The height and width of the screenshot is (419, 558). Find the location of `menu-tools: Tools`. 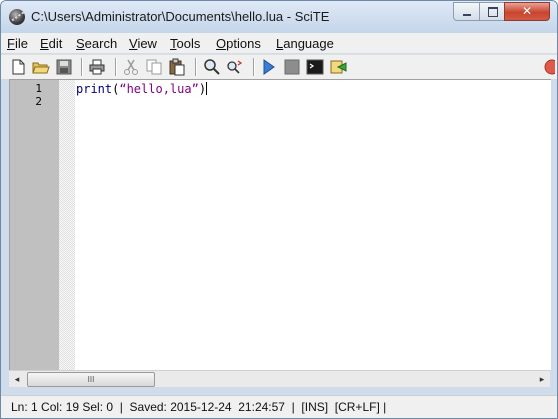

menu-tools: Tools is located at coordinates (185, 43).